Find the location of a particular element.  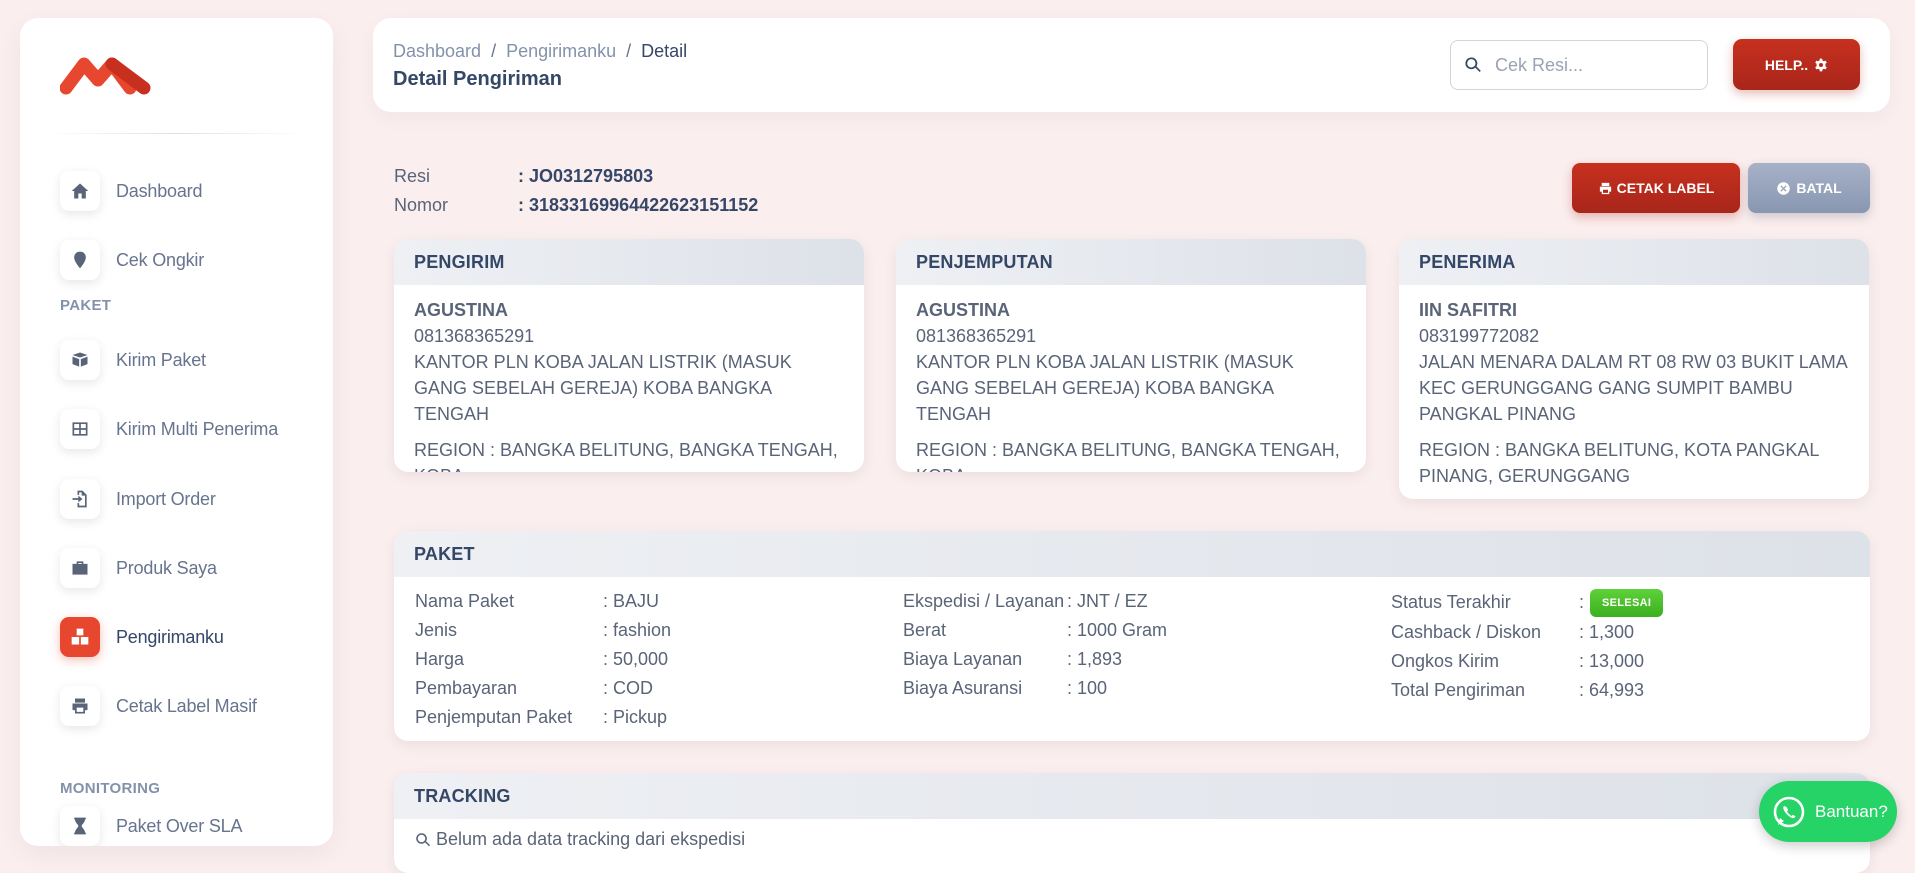

breadcrumb-dashboard: Dashboard is located at coordinates (437, 51).